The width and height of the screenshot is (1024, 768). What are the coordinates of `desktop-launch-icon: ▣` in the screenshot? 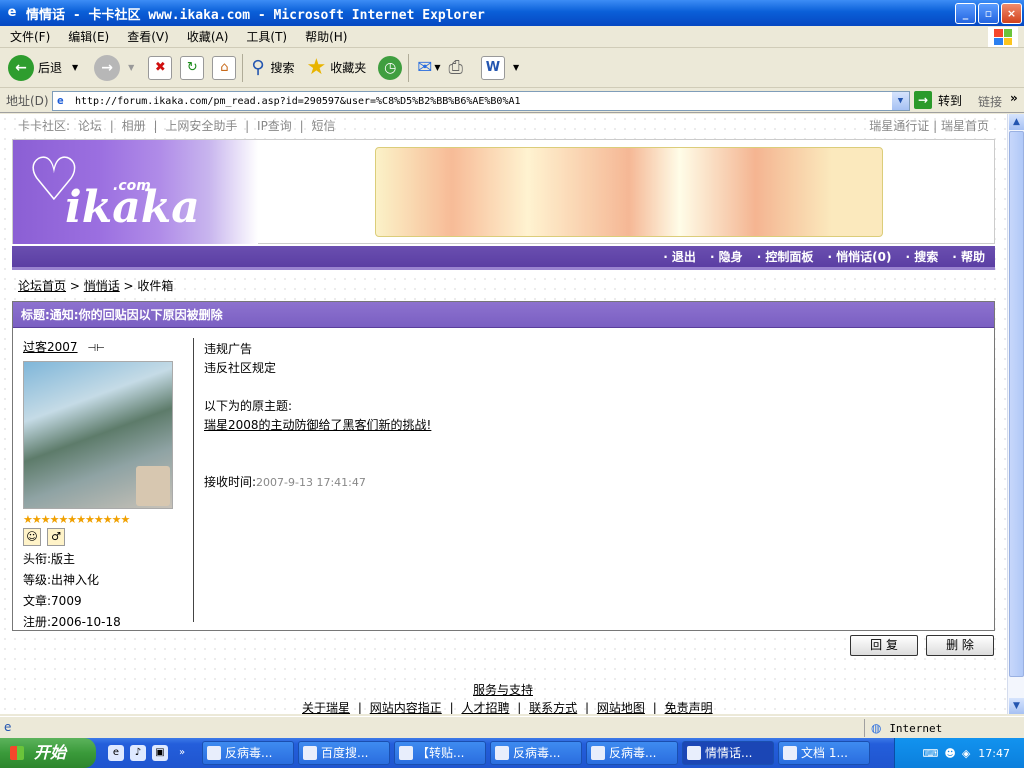 It's located at (160, 753).